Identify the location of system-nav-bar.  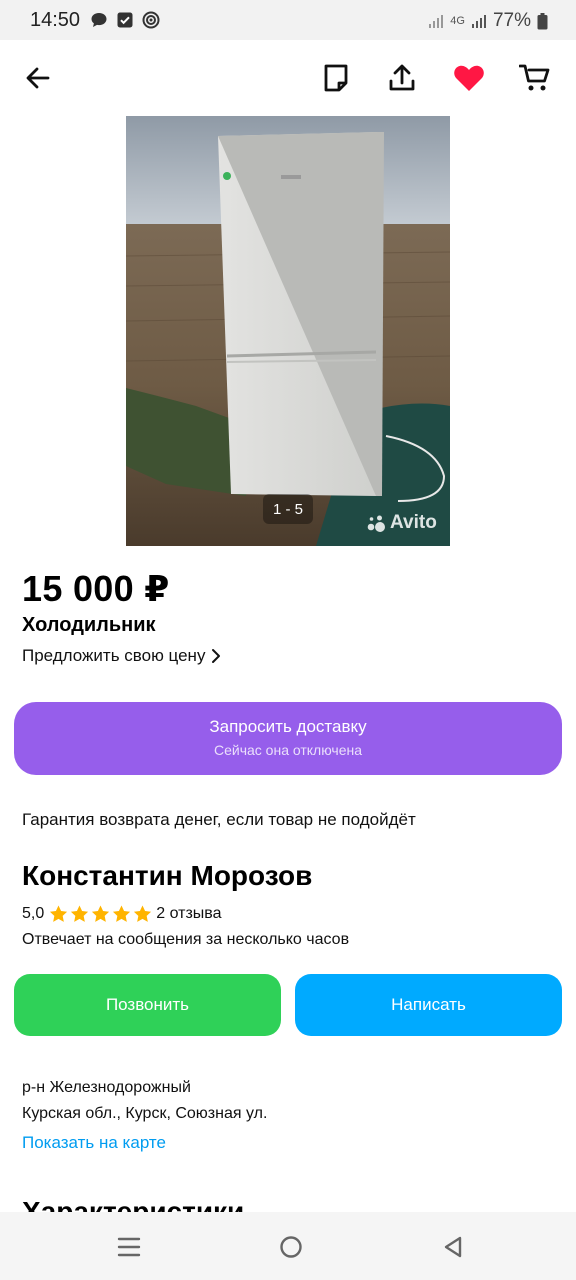
(288, 1246).